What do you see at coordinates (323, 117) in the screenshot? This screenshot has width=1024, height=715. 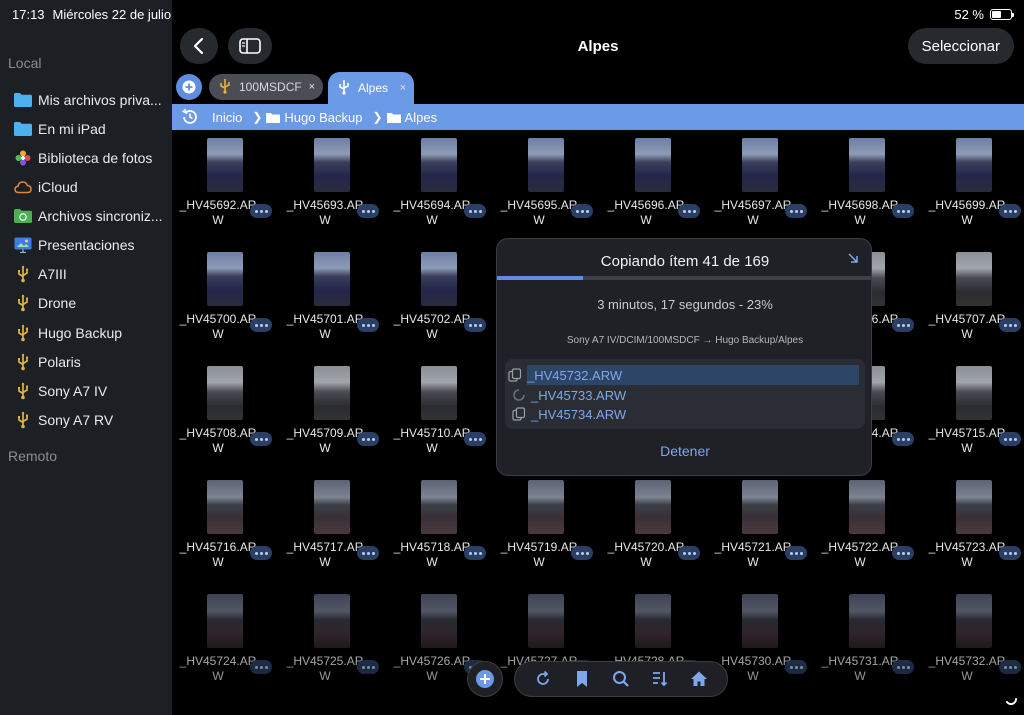 I see `breadcrumb-item-hugo-backup: Hugo Backup` at bounding box center [323, 117].